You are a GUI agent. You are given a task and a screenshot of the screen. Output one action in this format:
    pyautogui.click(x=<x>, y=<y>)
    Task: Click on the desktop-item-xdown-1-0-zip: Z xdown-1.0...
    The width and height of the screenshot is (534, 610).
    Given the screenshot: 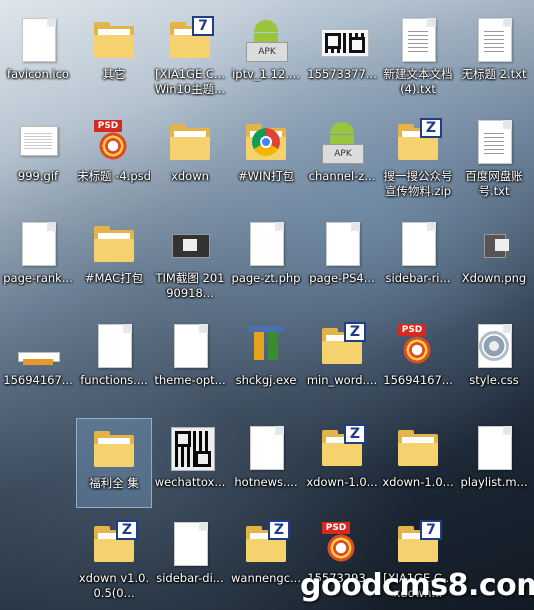 What is the action you would take?
    pyautogui.click(x=342, y=466)
    